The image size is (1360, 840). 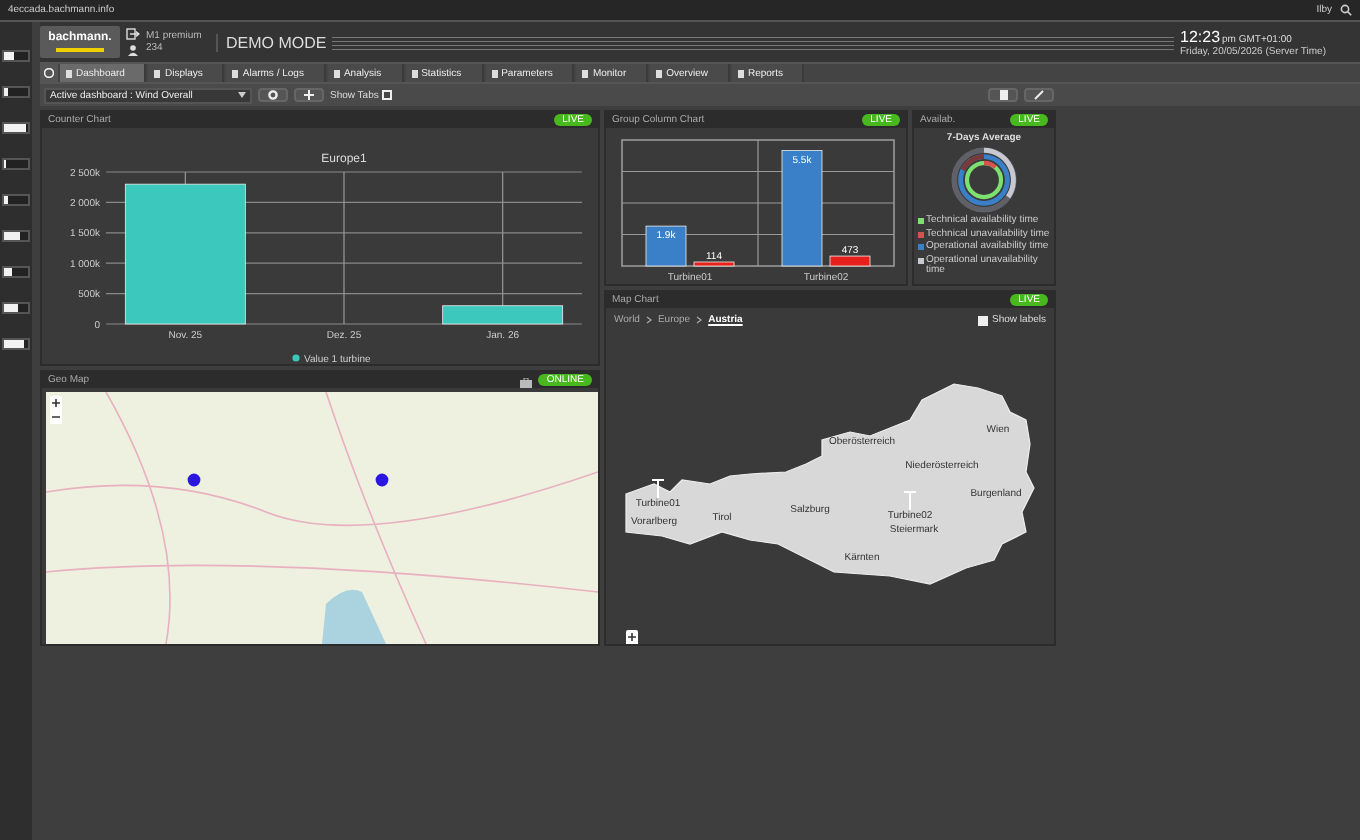 I want to click on plus-icon, so click(x=309, y=95).